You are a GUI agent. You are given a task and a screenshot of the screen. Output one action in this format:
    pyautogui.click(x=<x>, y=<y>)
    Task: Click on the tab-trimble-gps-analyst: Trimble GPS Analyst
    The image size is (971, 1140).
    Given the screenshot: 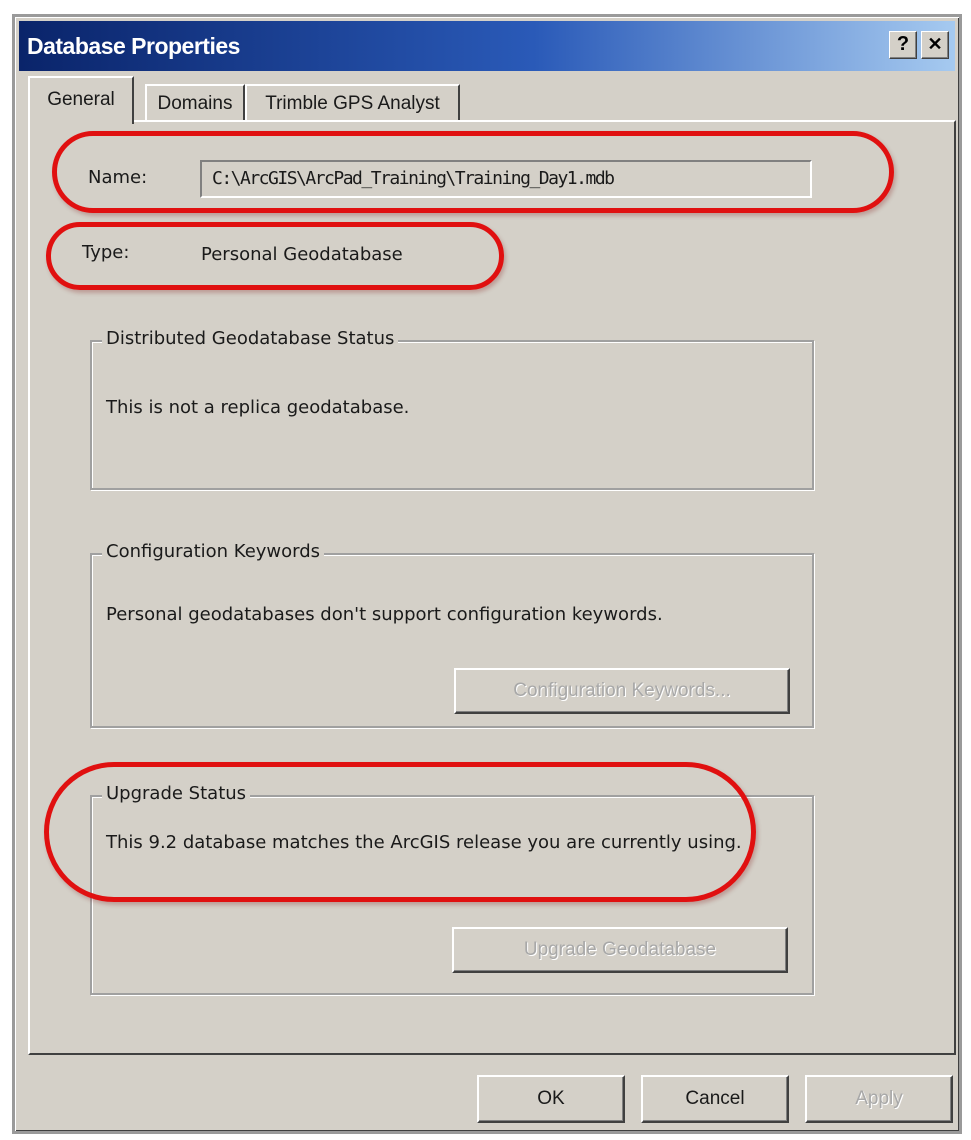 What is the action you would take?
    pyautogui.click(x=352, y=103)
    